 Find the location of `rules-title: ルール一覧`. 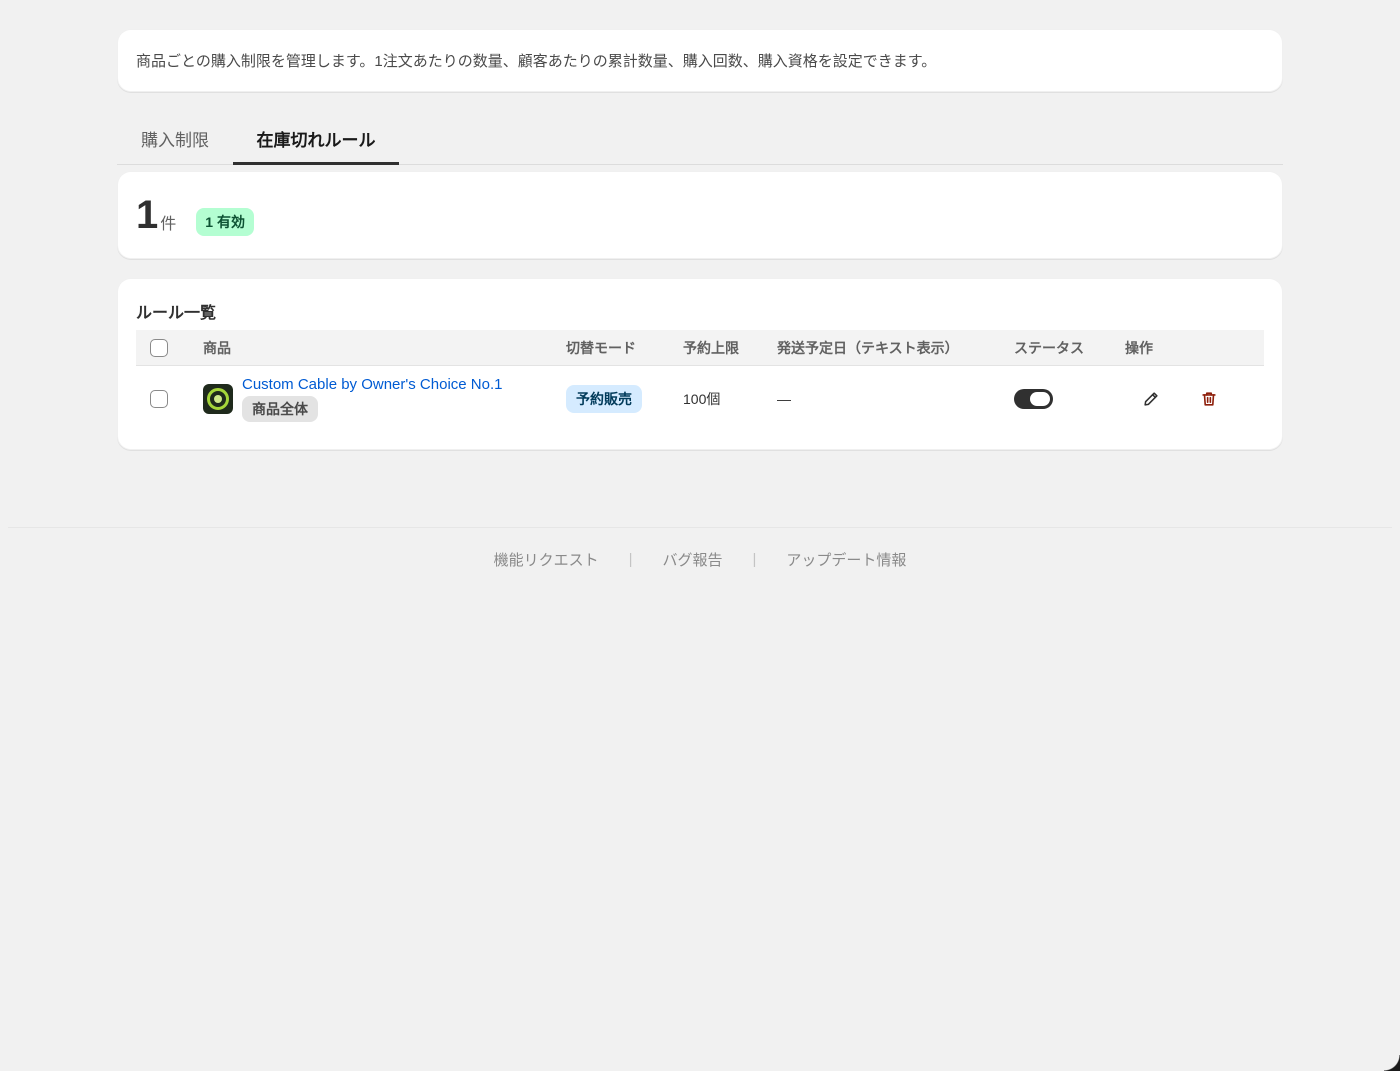

rules-title: ルール一覧 is located at coordinates (176, 313).